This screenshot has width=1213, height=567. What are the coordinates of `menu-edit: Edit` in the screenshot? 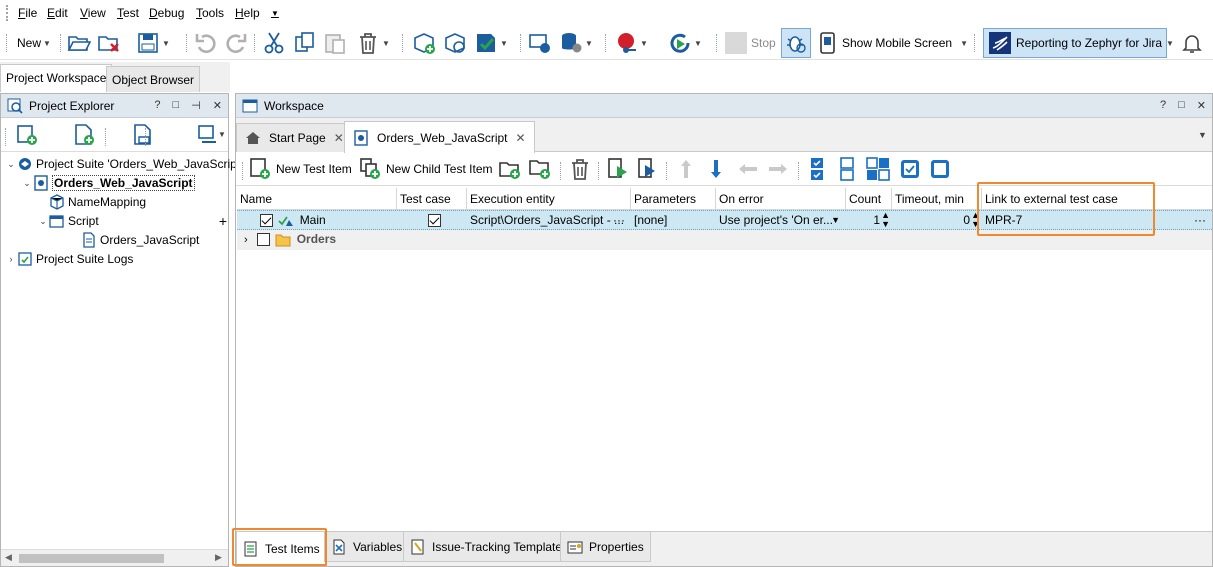 It's located at (57, 13).